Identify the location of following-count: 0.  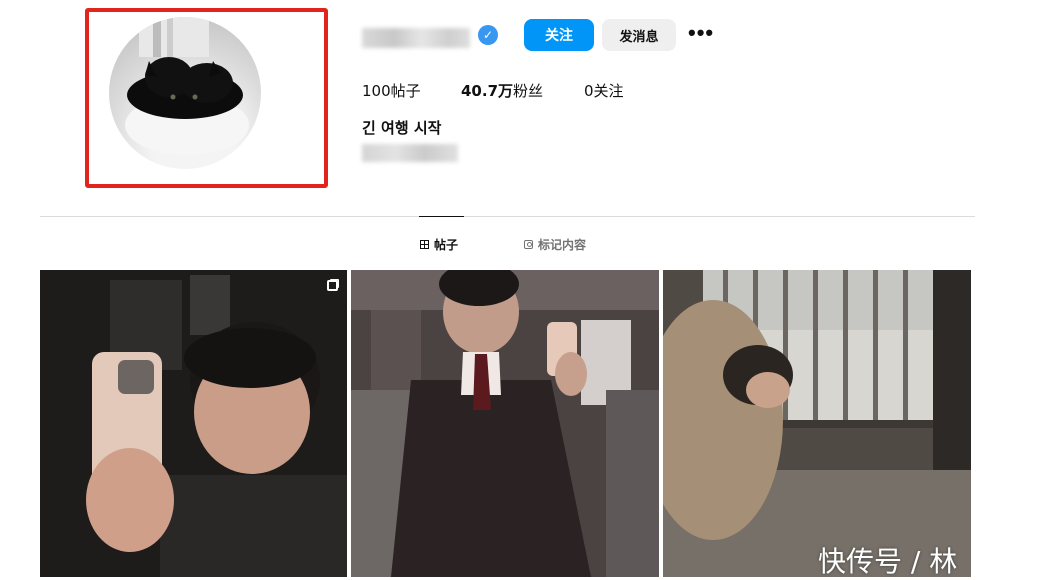
(589, 91).